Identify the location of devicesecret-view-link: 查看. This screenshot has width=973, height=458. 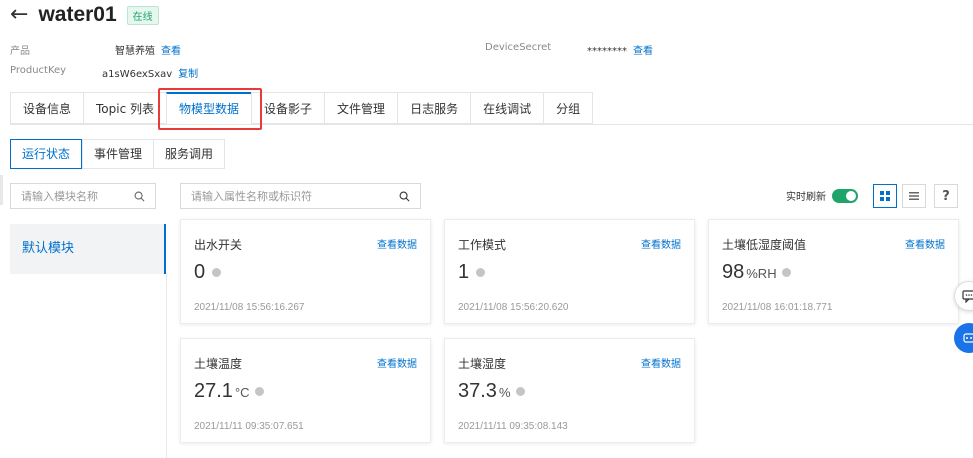
(643, 51).